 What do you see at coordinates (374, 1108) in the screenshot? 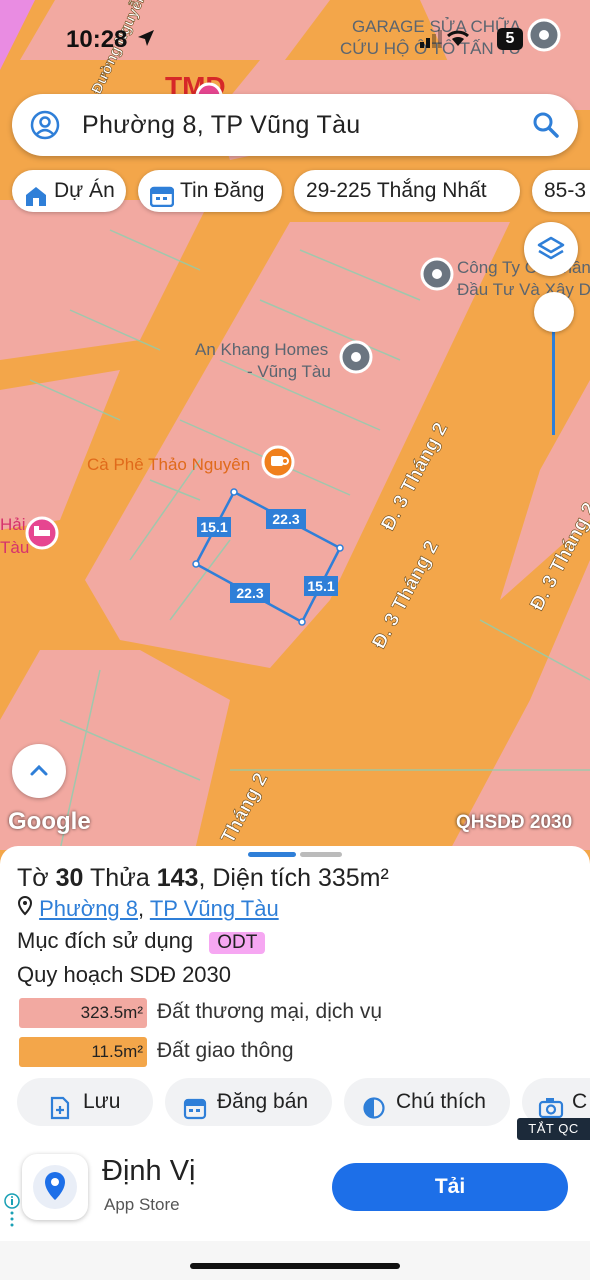
I see `contrast-icon` at bounding box center [374, 1108].